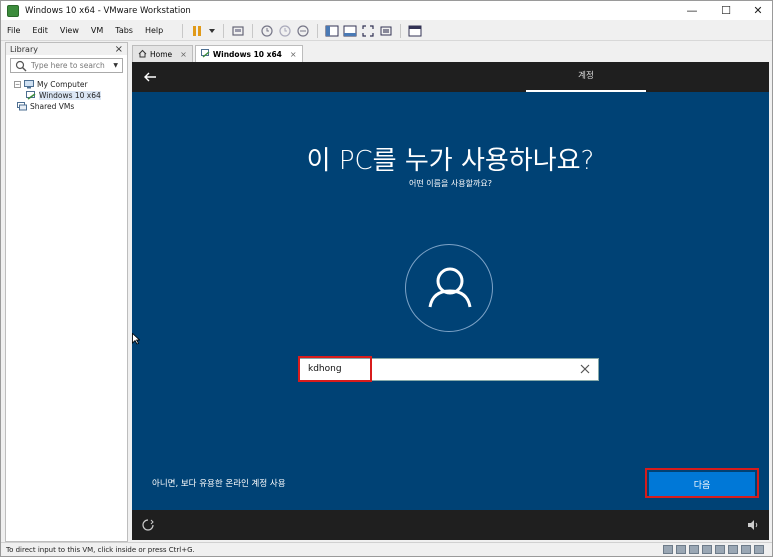 This screenshot has height=557, width=773. Describe the element at coordinates (66, 49) in the screenshot. I see `library-header: Library ×` at that location.